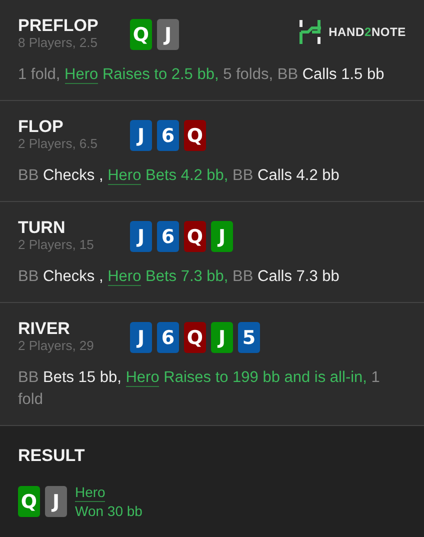  What do you see at coordinates (58, 42) in the screenshot?
I see `street-subtitle: 8 Players, 2.5` at bounding box center [58, 42].